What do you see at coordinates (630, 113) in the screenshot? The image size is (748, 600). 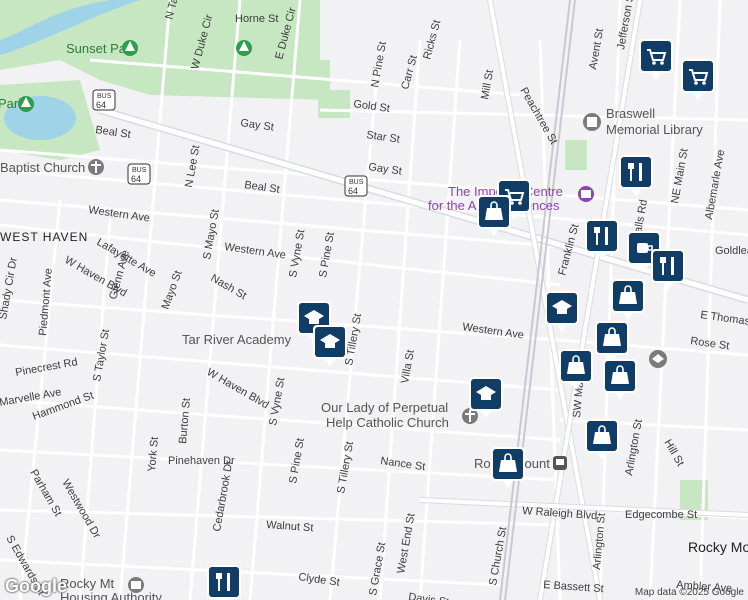 I see `braswell-label-1: Braswell` at bounding box center [630, 113].